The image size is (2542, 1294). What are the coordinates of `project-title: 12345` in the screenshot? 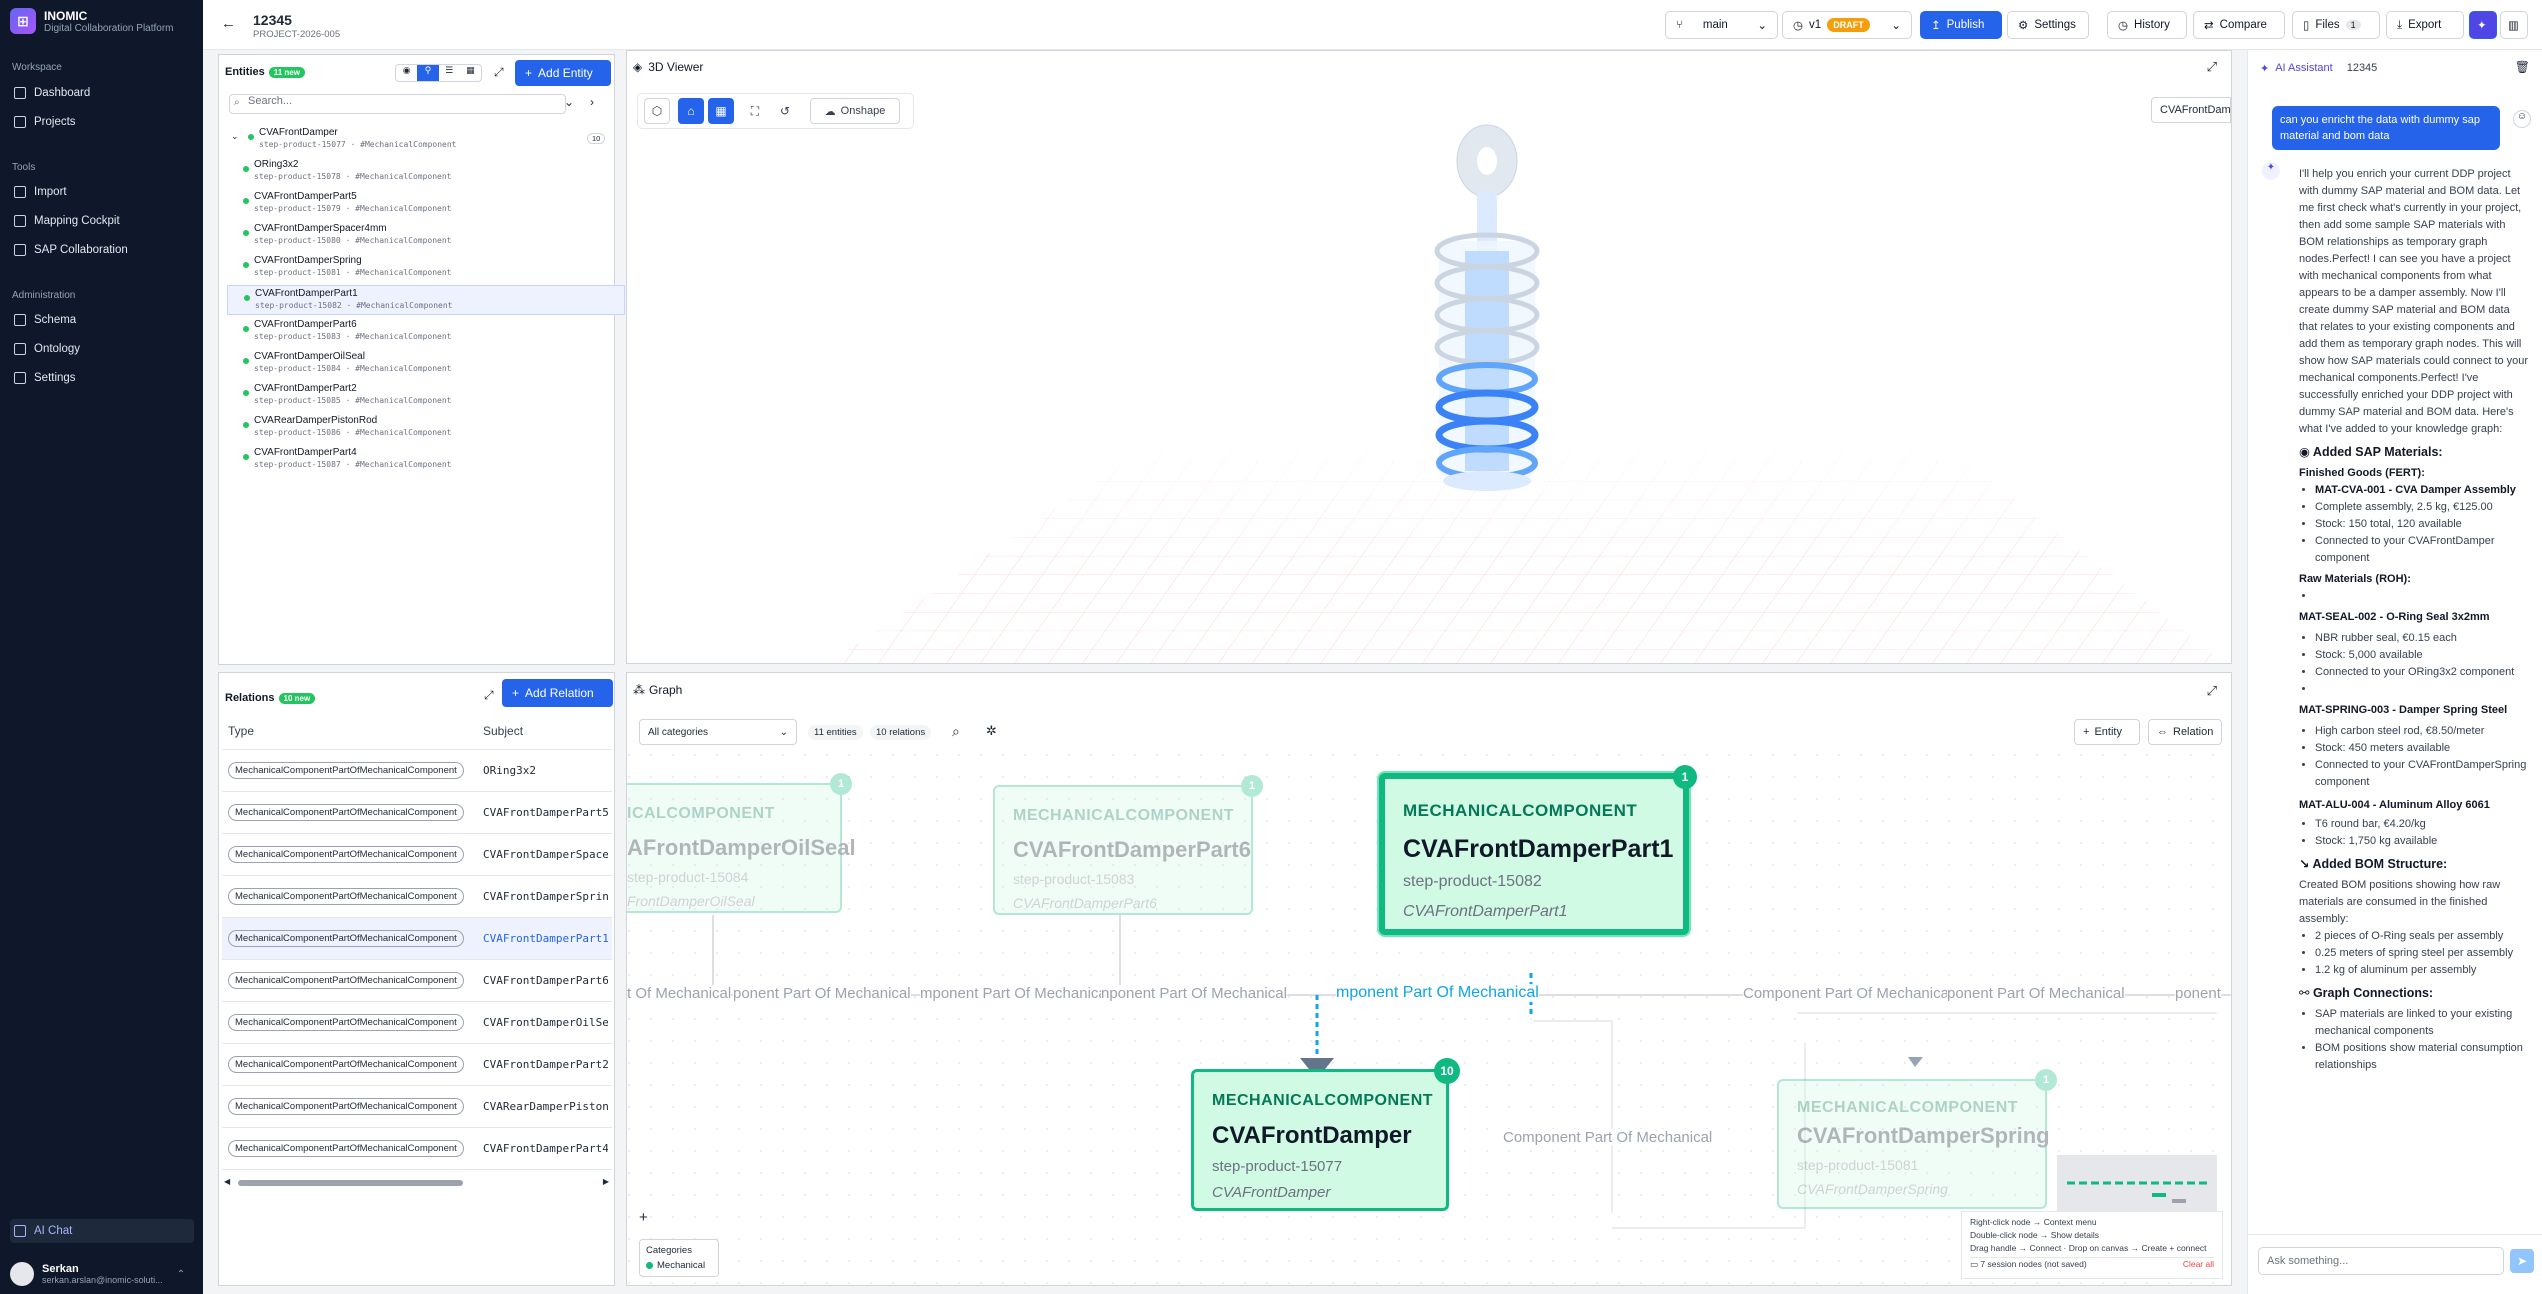 It's located at (272, 20).